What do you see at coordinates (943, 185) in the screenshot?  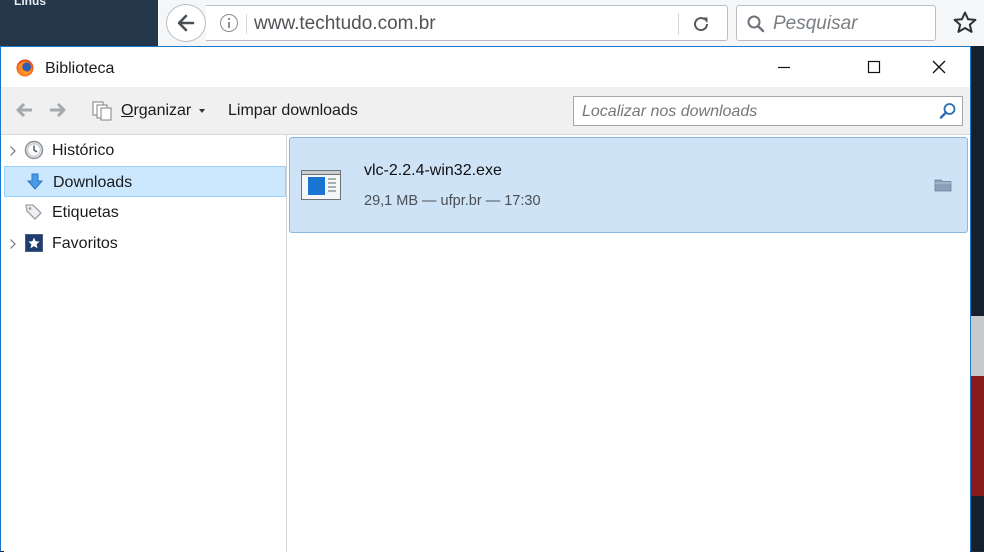 I see `folder-icon` at bounding box center [943, 185].